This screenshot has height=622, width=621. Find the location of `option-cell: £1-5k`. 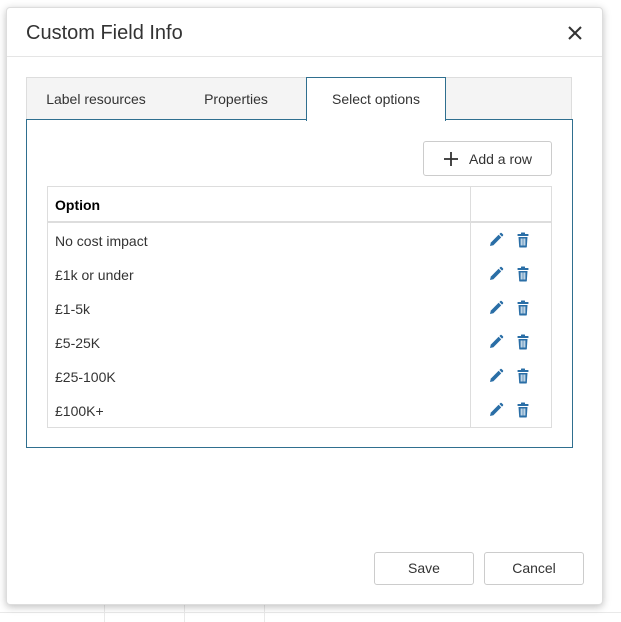

option-cell: £1-5k is located at coordinates (73, 309).